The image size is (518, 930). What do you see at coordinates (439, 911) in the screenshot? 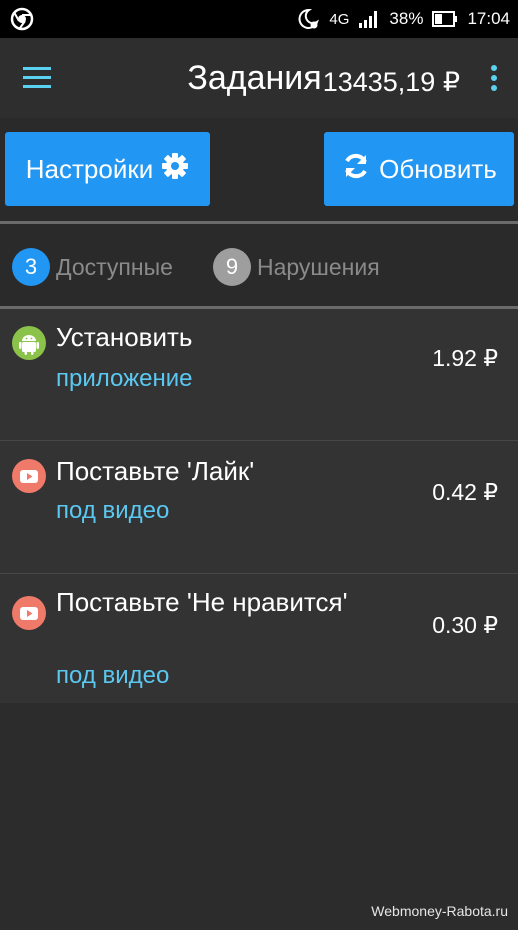
I see `watermark: Webmoney-Rabota.ru` at bounding box center [439, 911].